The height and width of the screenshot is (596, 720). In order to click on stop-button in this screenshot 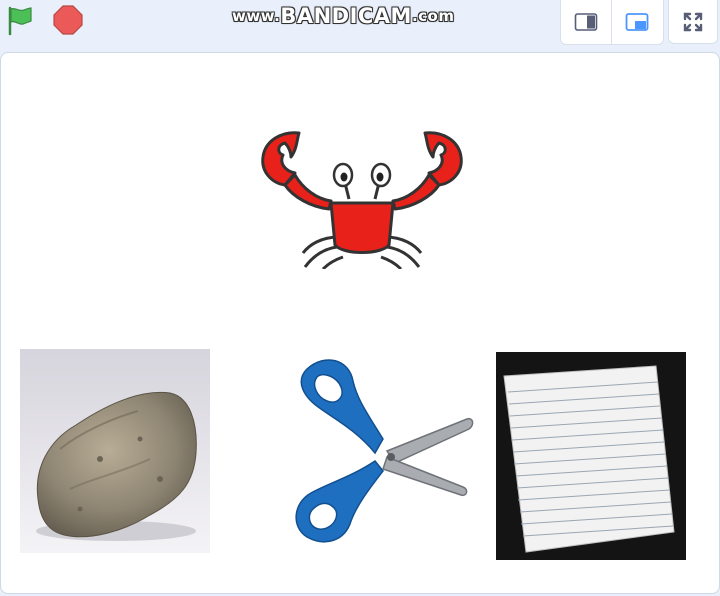, I will do `click(68, 20)`.